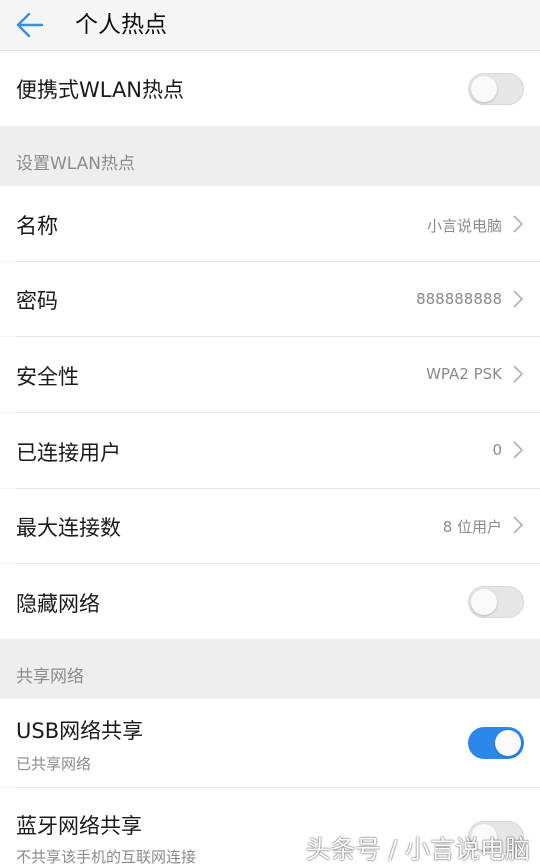 Image resolution: width=540 pixels, height=868 pixels. Describe the element at coordinates (68, 528) in the screenshot. I see `setting-label: 最大连接数` at that location.